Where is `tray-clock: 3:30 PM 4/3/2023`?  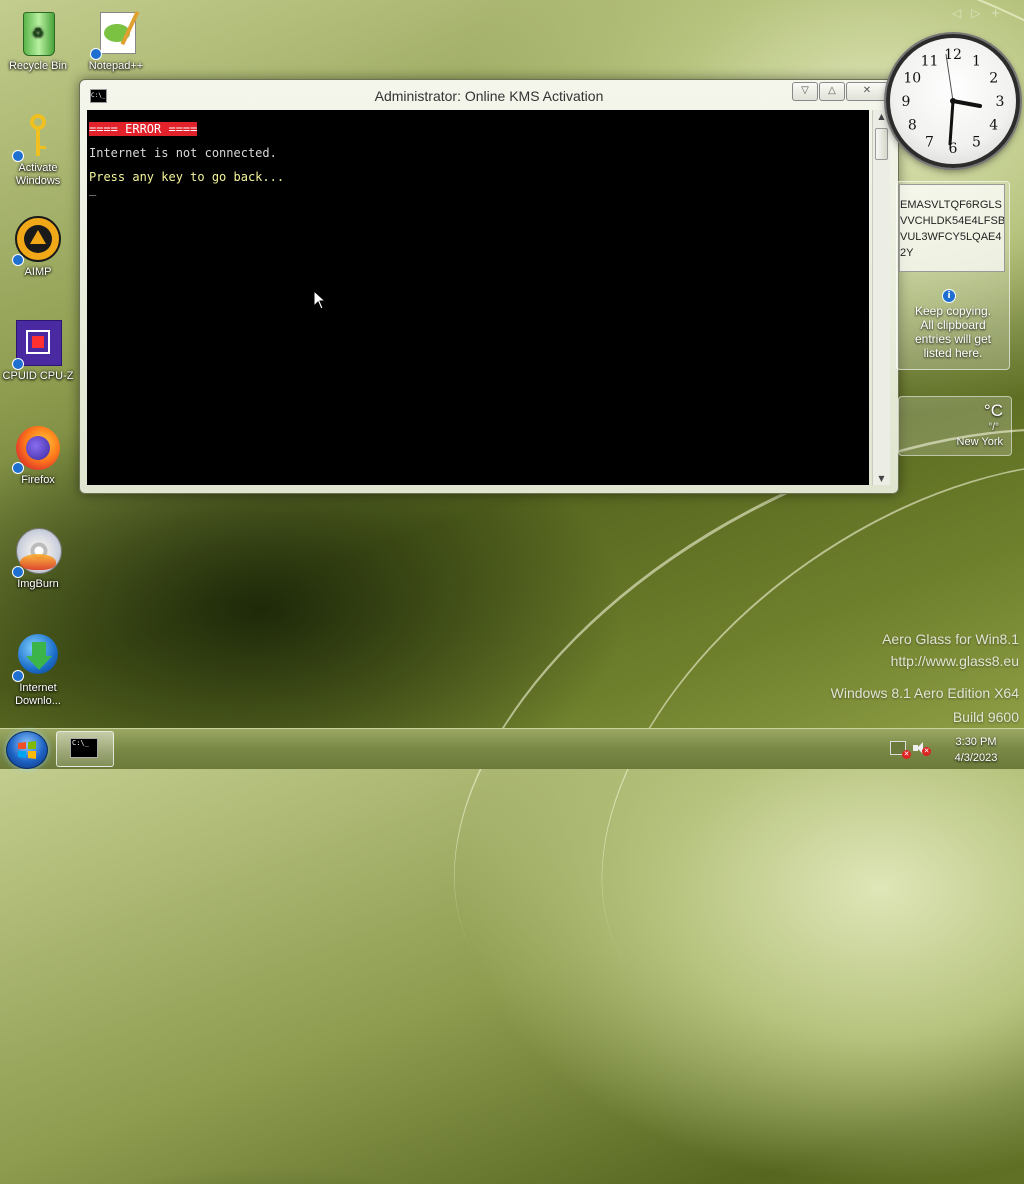
tray-clock: 3:30 PM 4/3/2023 is located at coordinates (976, 750).